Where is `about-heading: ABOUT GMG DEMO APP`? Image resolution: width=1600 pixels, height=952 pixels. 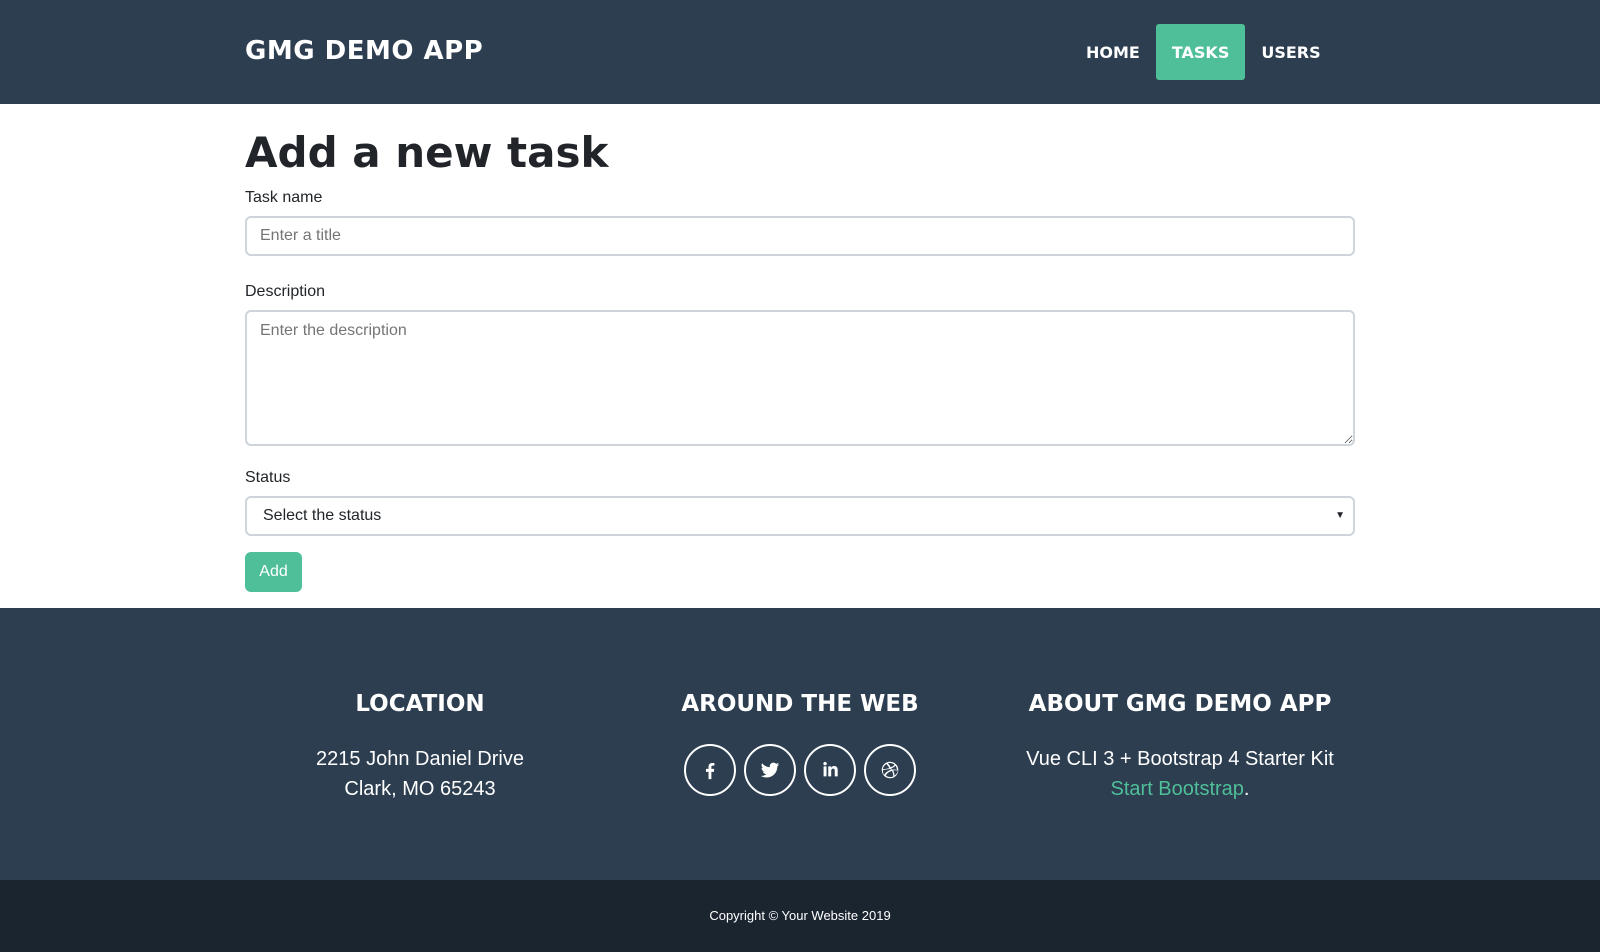 about-heading: ABOUT GMG DEMO APP is located at coordinates (1180, 704).